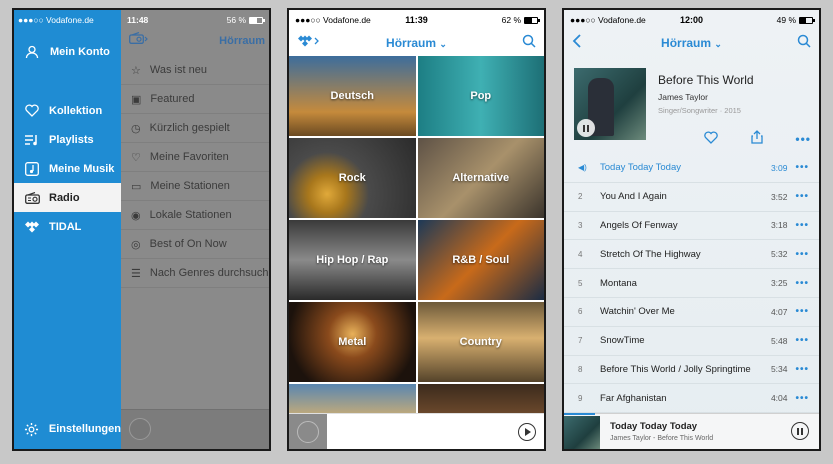 The image size is (833, 464). What do you see at coordinates (236, 20) in the screenshot?
I see `battery-label: 56 %` at bounding box center [236, 20].